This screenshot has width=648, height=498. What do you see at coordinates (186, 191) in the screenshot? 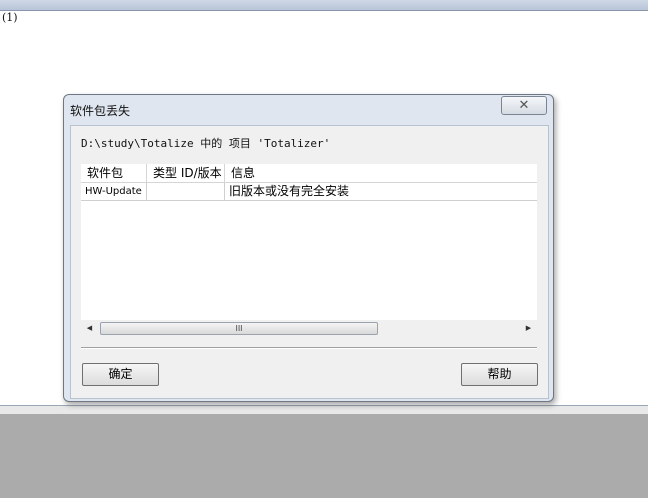
I see `cell-type-version` at bounding box center [186, 191].